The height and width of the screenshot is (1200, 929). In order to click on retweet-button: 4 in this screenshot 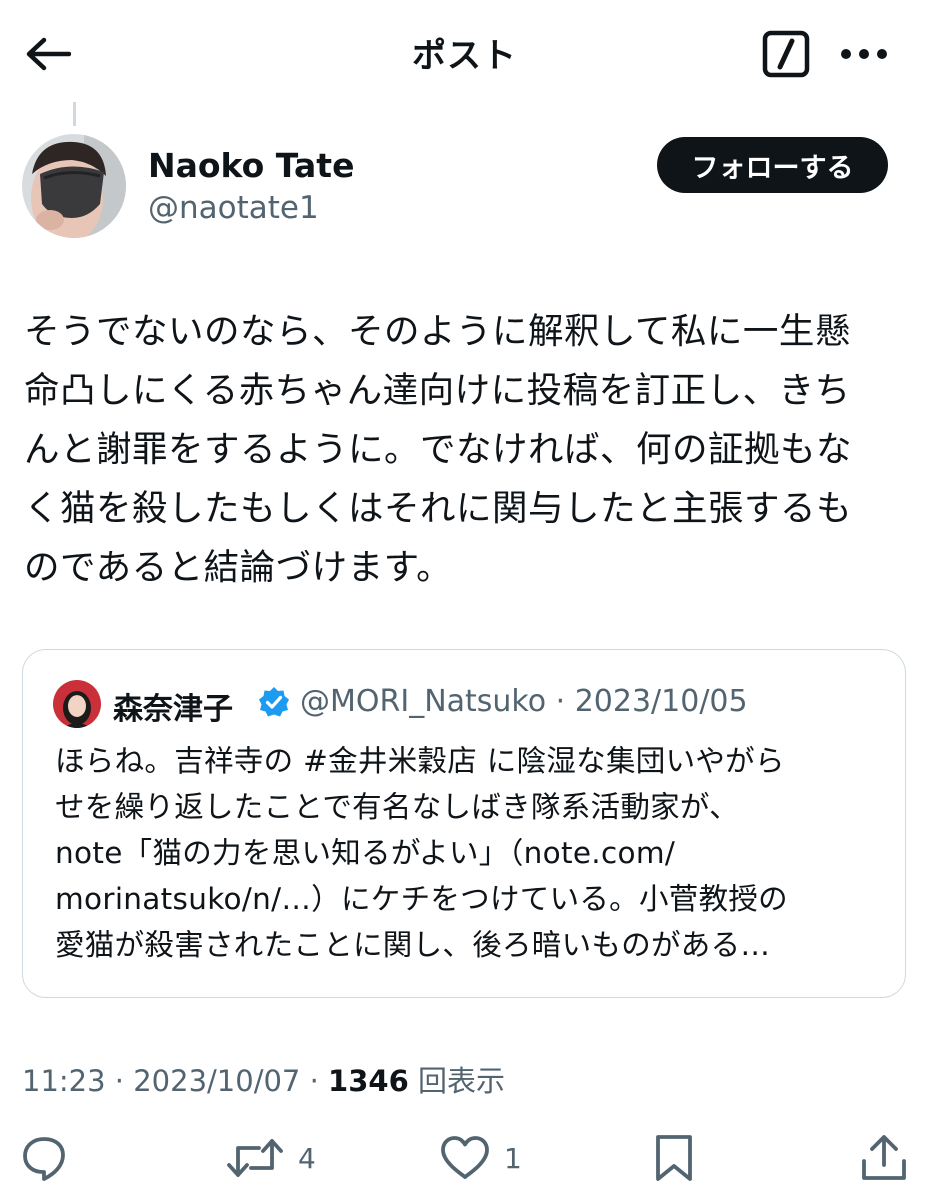, I will do `click(271, 1158)`.